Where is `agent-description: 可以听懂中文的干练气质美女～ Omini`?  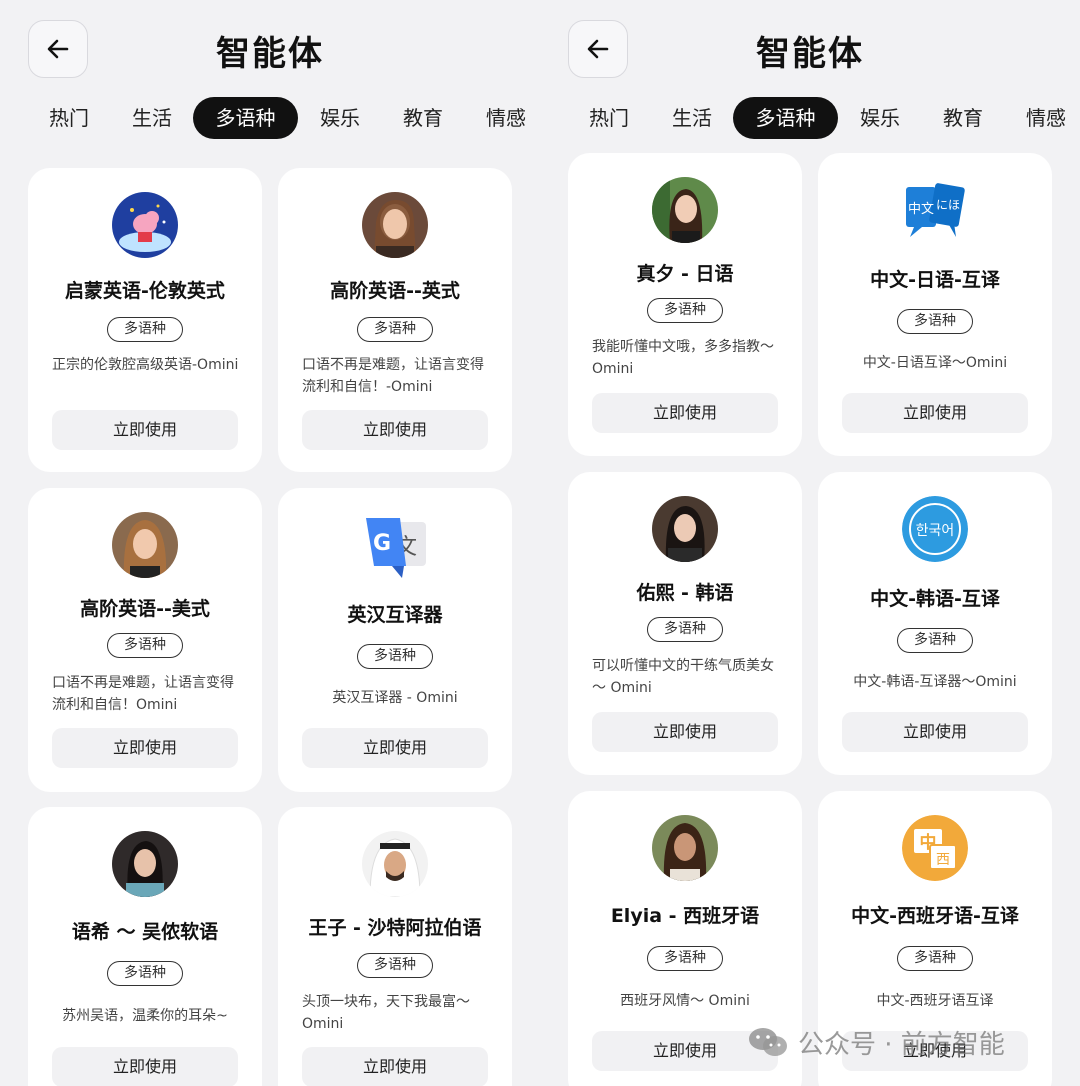 agent-description: 可以听懂中文的干练气质美女～ Omini is located at coordinates (683, 677).